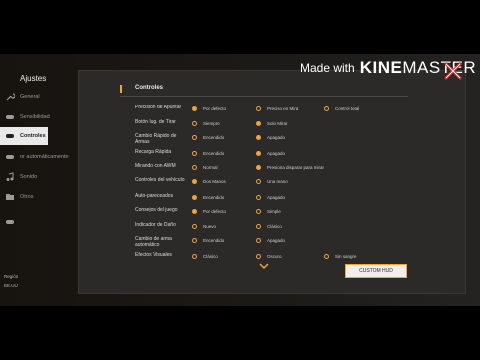  I want to click on radio-option-label: Presiona disparar para mirar, so click(296, 167).